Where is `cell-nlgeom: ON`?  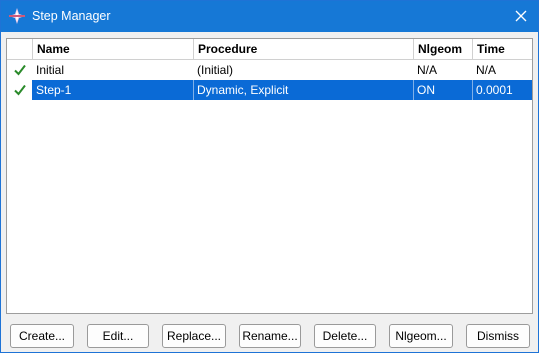
cell-nlgeom: ON is located at coordinates (426, 90).